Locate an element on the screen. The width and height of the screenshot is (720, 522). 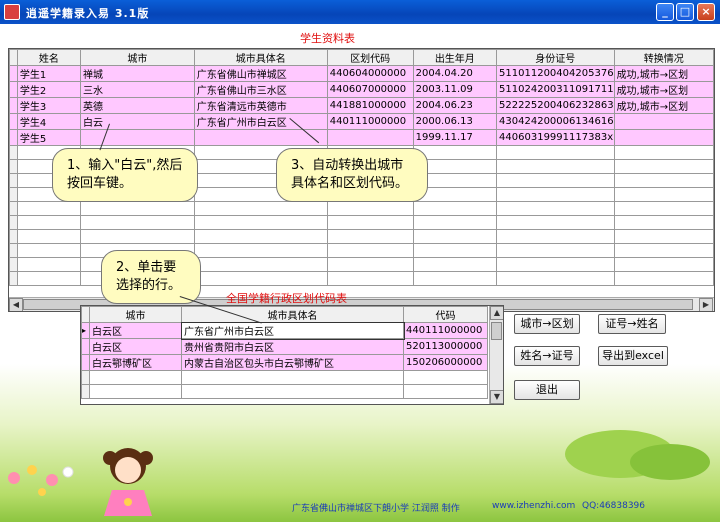
table-cell: 2000.06.13 is located at coordinates (455, 121).